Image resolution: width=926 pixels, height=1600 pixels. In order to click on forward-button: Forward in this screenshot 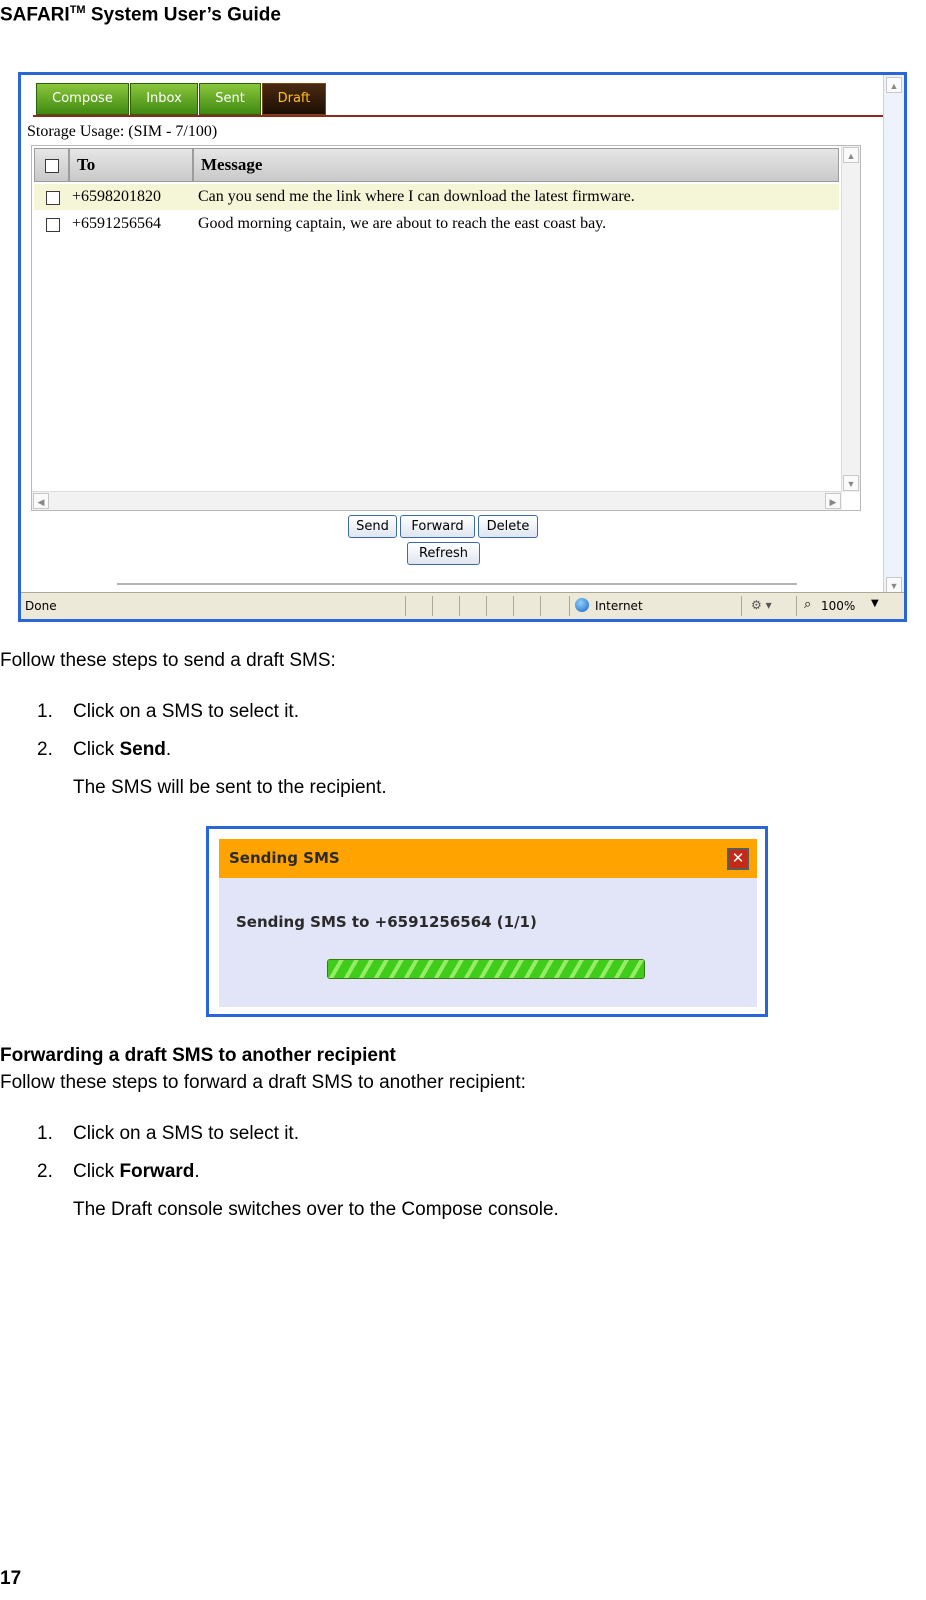, I will do `click(437, 526)`.